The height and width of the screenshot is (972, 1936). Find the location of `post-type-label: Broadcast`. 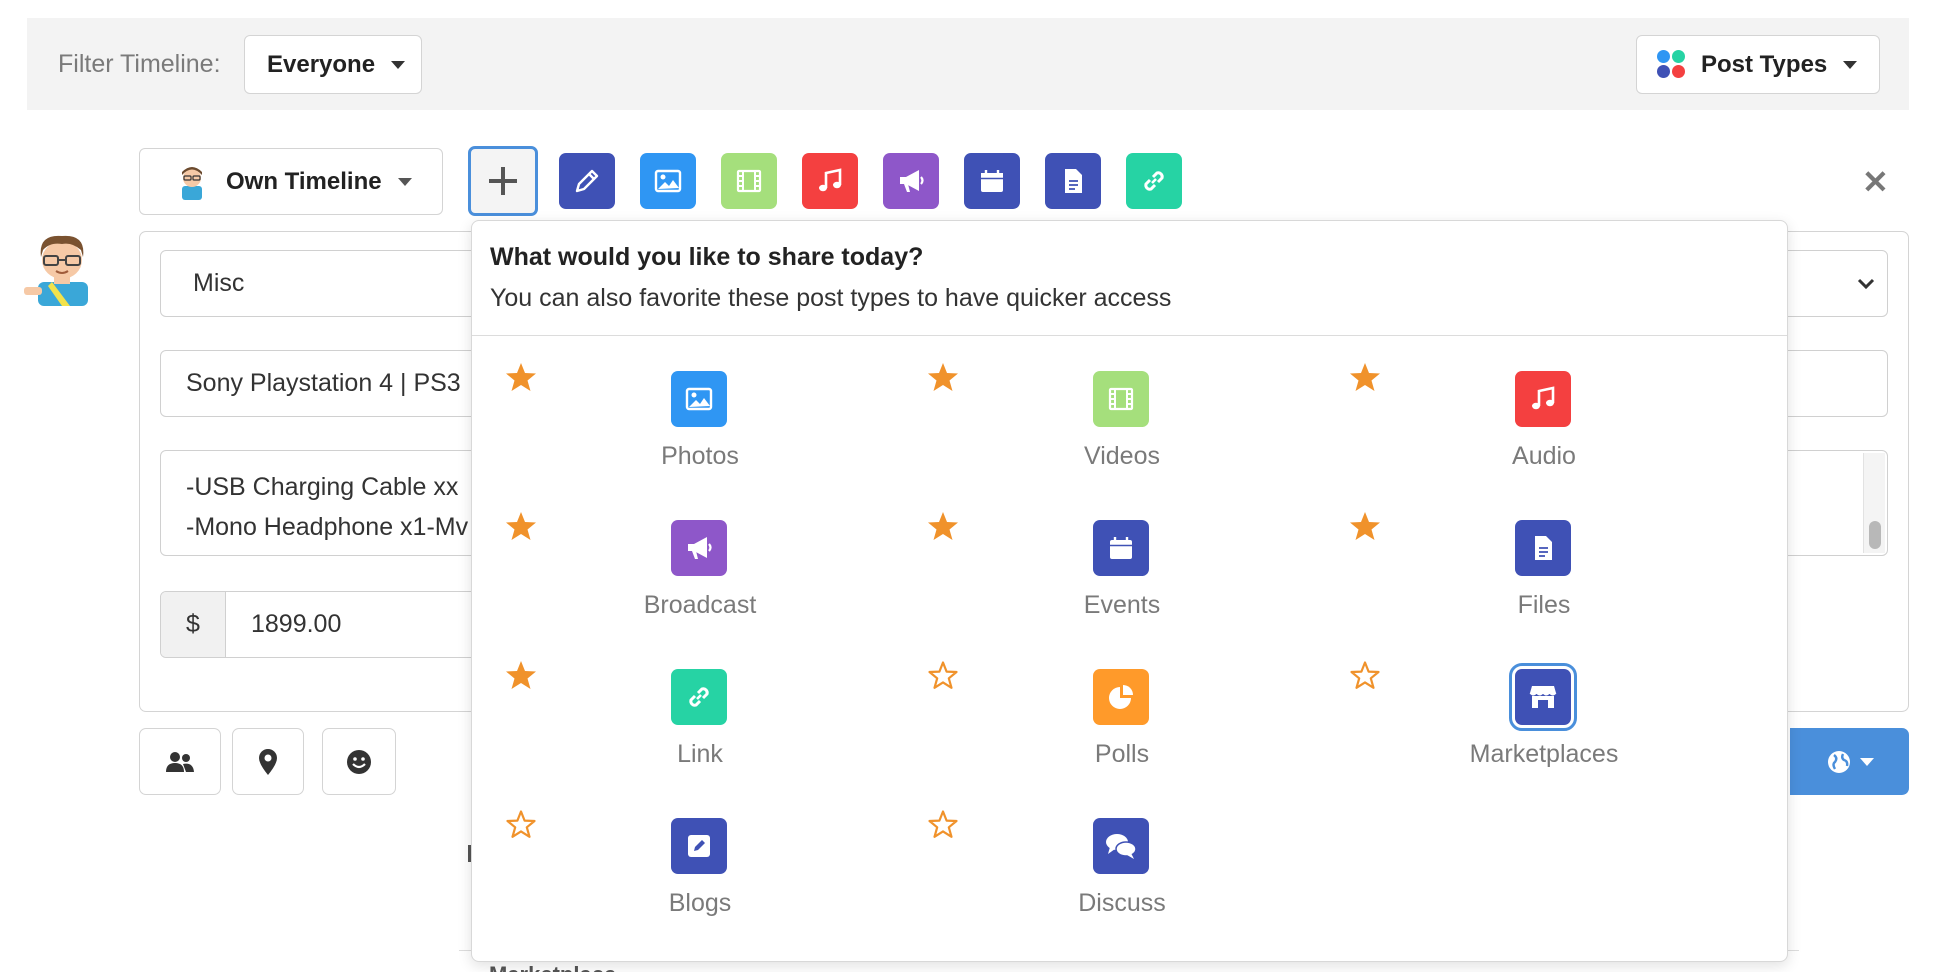

post-type-label: Broadcast is located at coordinates (700, 605).